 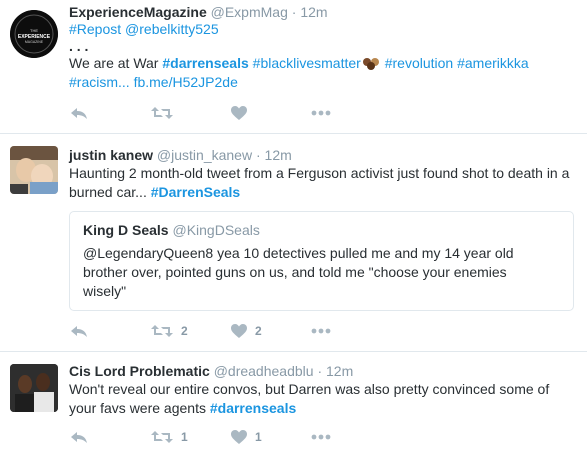 I want to click on link-fb: fb.me/H52JP2de, so click(x=186, y=82).